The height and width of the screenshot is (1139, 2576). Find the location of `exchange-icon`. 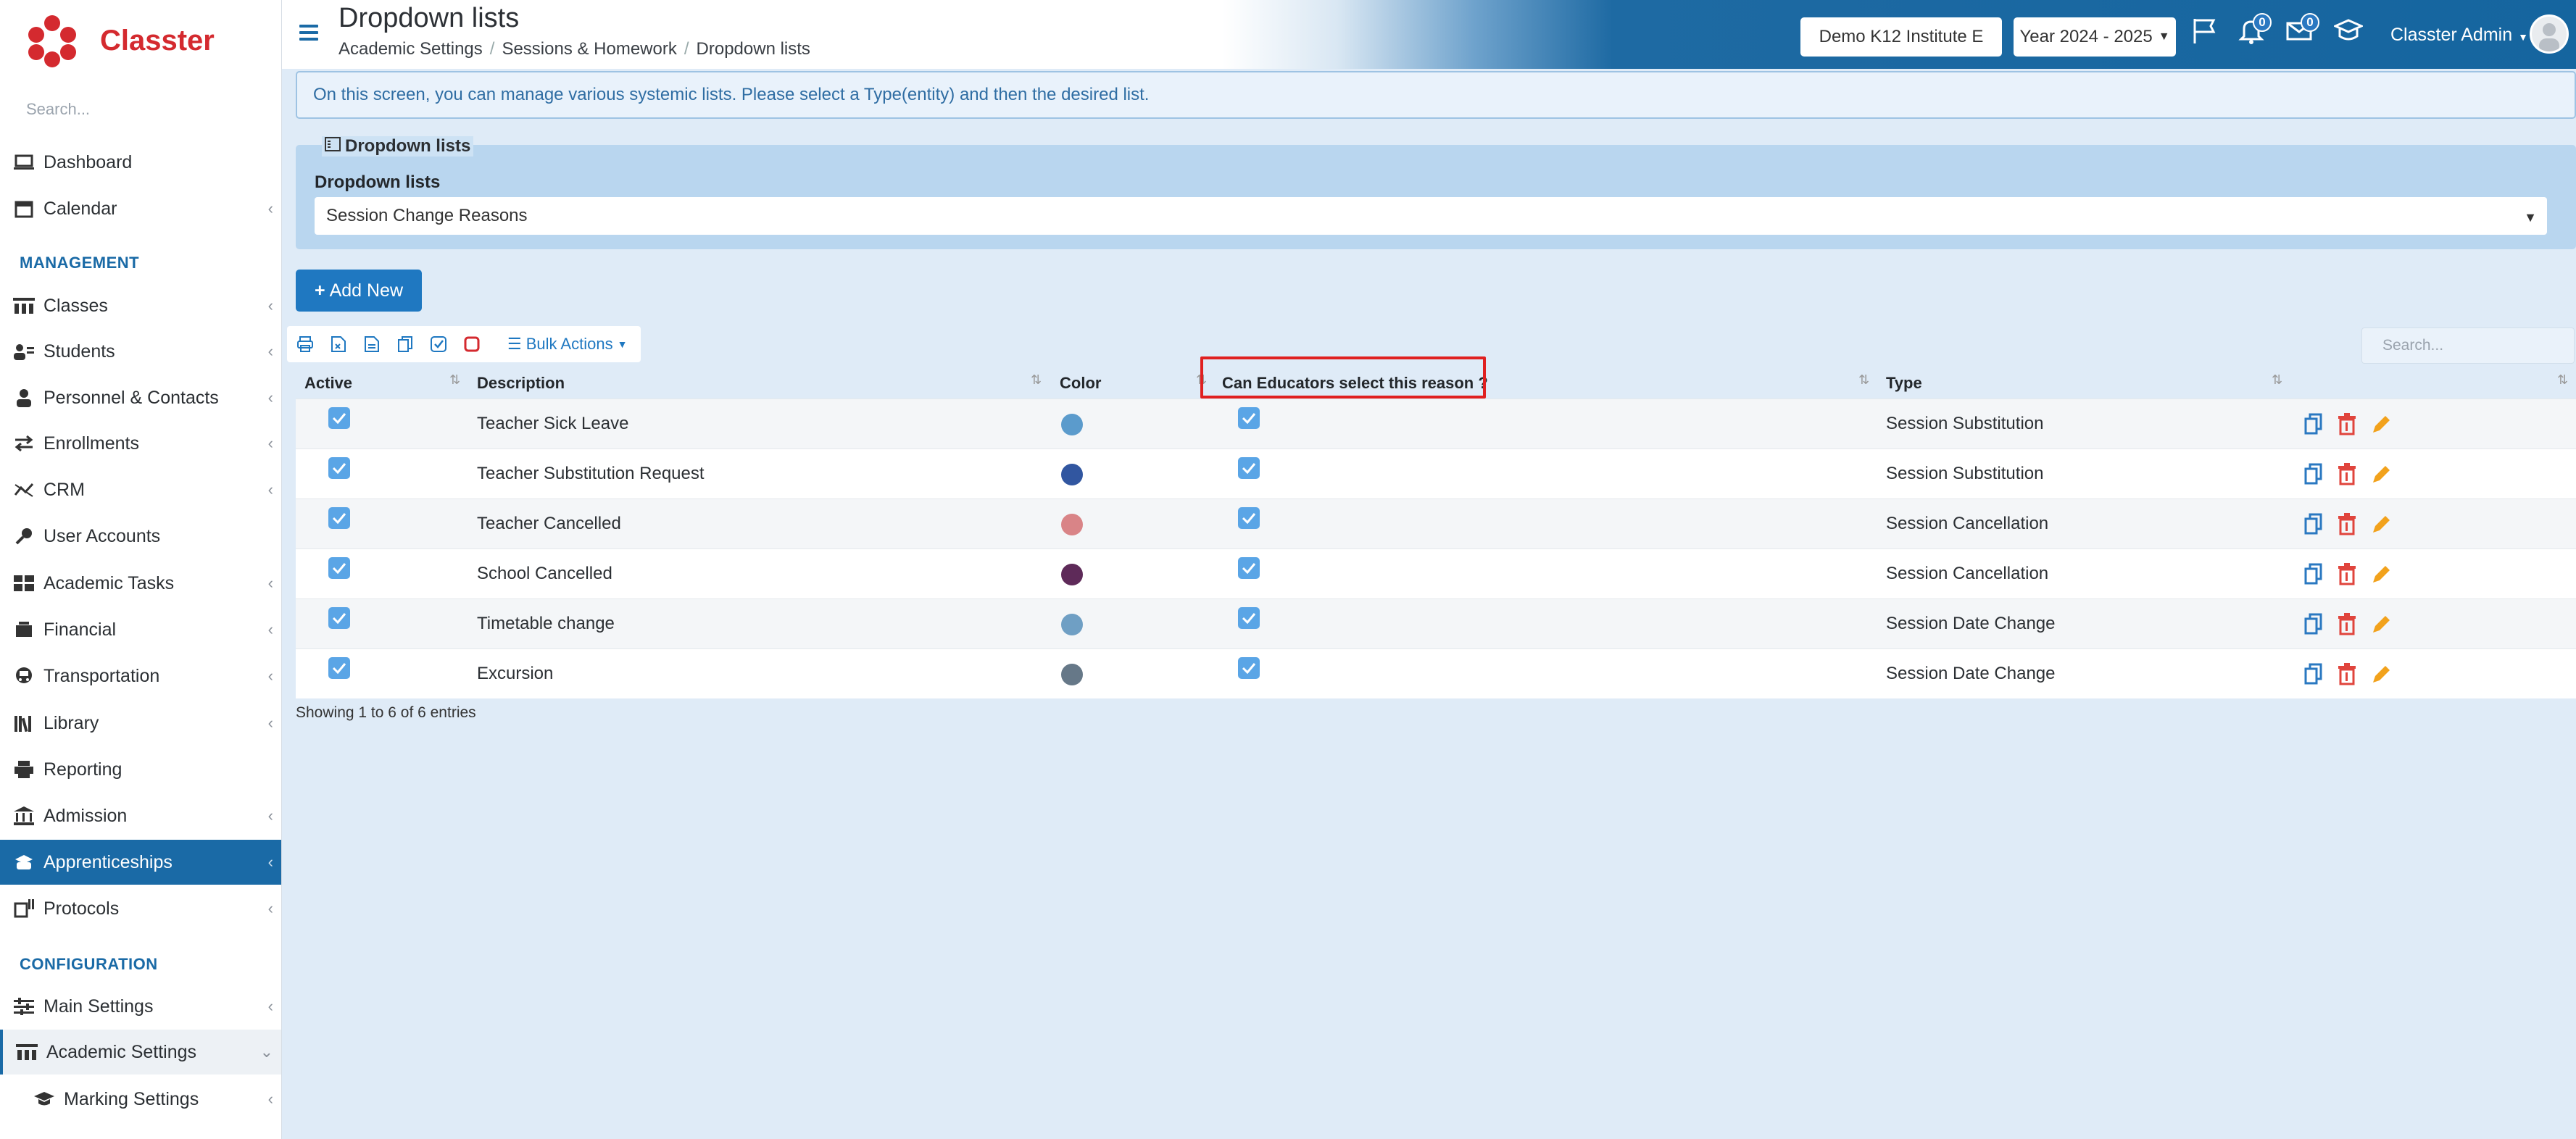

exchange-icon is located at coordinates (24, 443).